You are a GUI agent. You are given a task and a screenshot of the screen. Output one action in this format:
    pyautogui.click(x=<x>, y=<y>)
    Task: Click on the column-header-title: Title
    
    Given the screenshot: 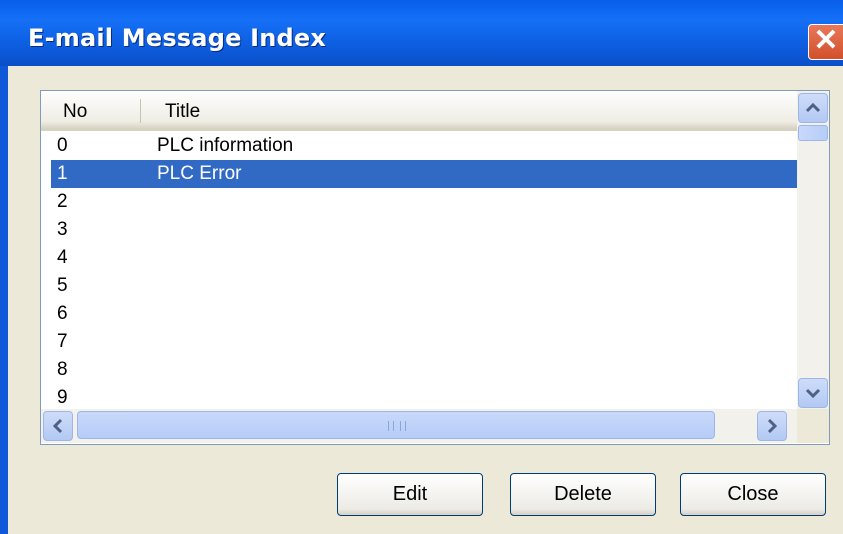 What is the action you would take?
    pyautogui.click(x=182, y=112)
    